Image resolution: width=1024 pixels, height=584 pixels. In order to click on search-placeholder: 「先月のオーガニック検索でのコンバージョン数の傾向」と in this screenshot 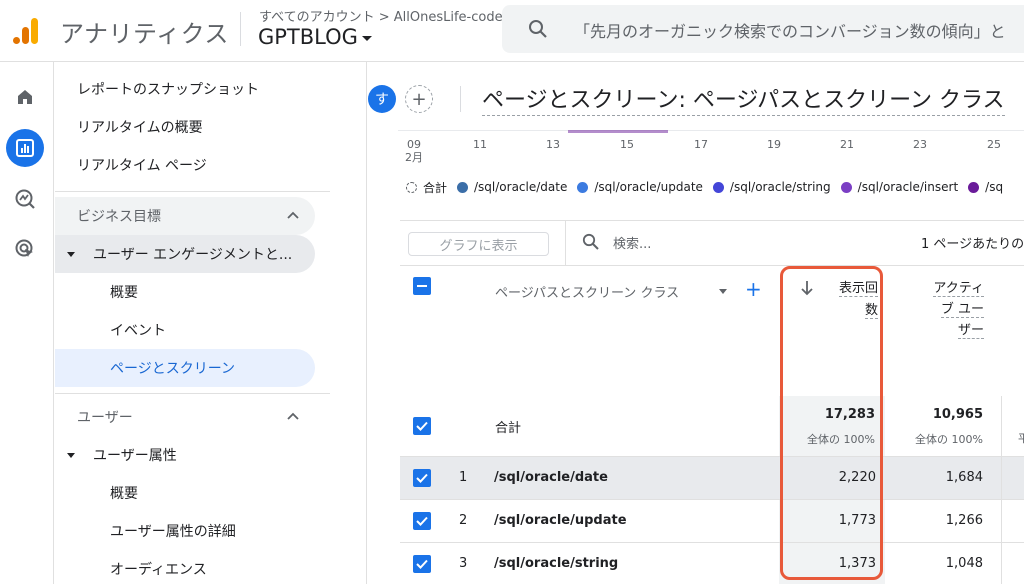, I will do `click(790, 30)`.